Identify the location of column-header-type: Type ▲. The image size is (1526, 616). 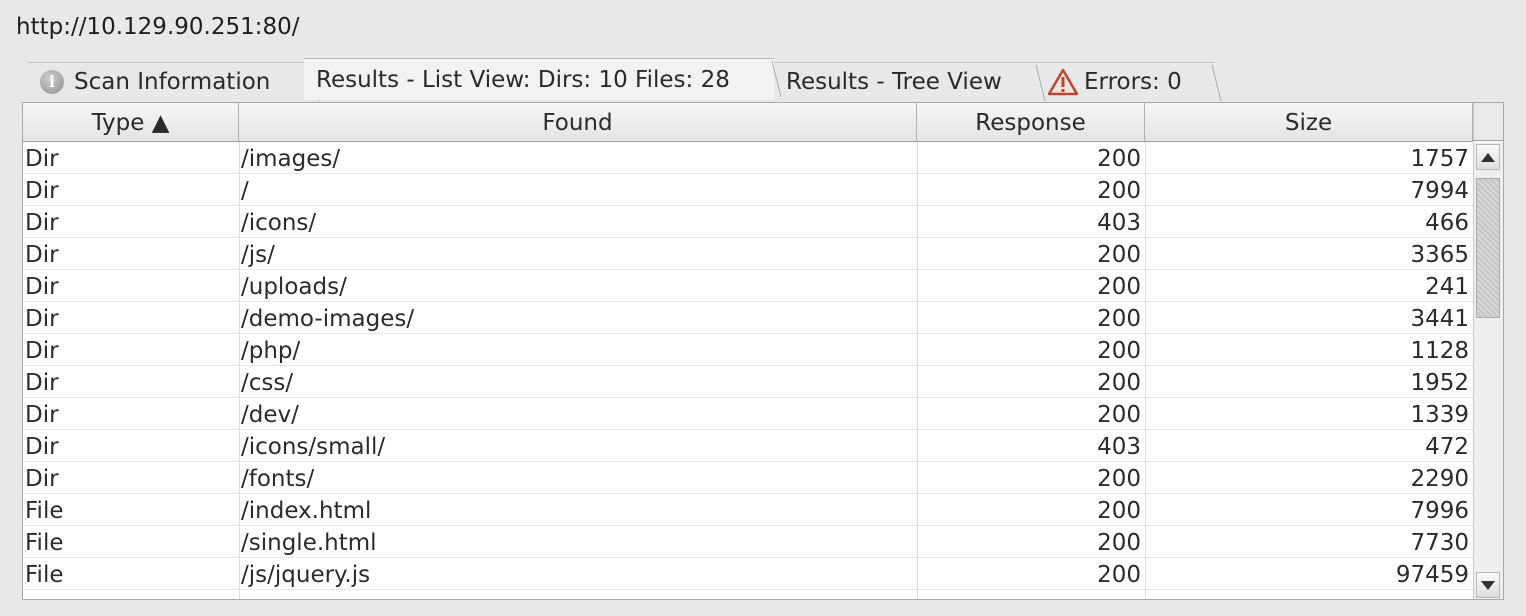
(131, 122).